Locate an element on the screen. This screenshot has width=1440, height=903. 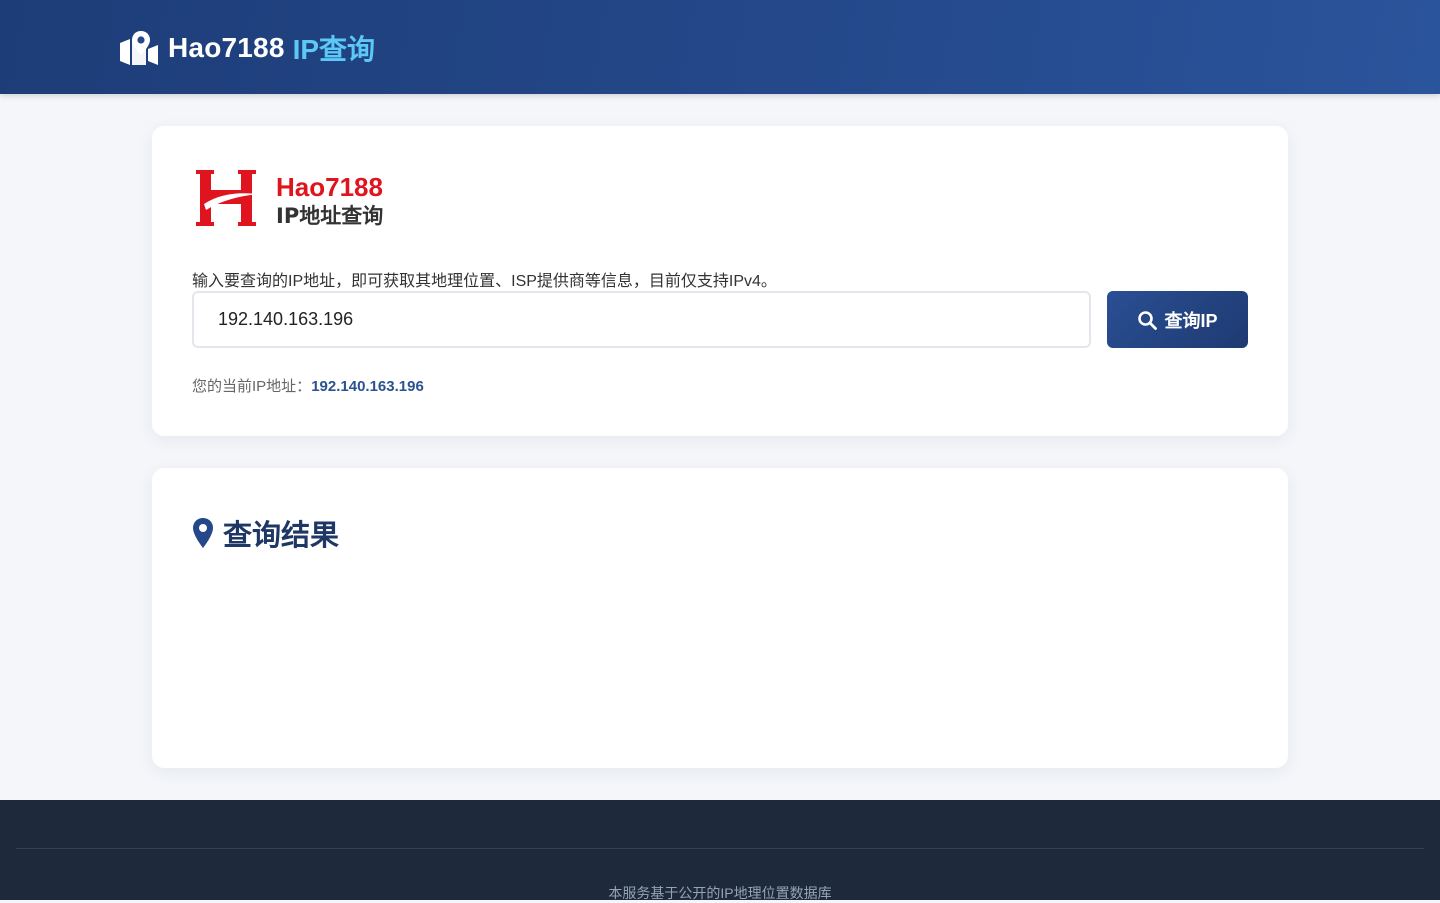
top-navbar: Hao7188 IP查询 is located at coordinates (720, 47).